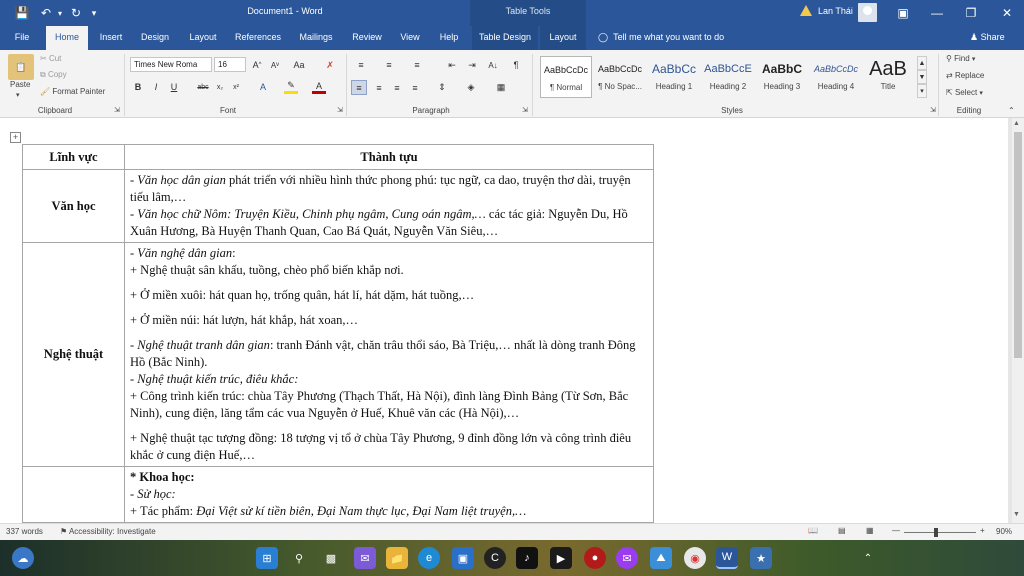 This screenshot has height=576, width=1024. I want to click on text-effects-icon: A, so click(263, 87).